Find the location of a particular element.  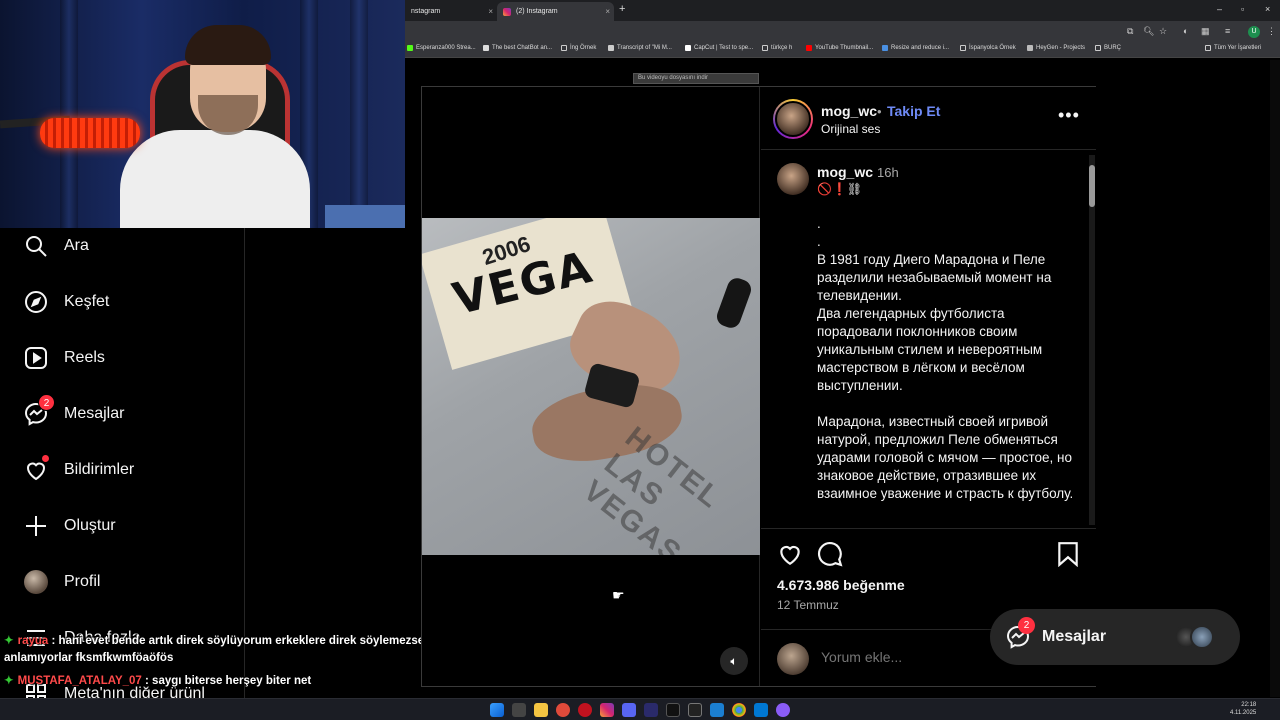

sidebar-item-reels: Reels is located at coordinates (64, 358).